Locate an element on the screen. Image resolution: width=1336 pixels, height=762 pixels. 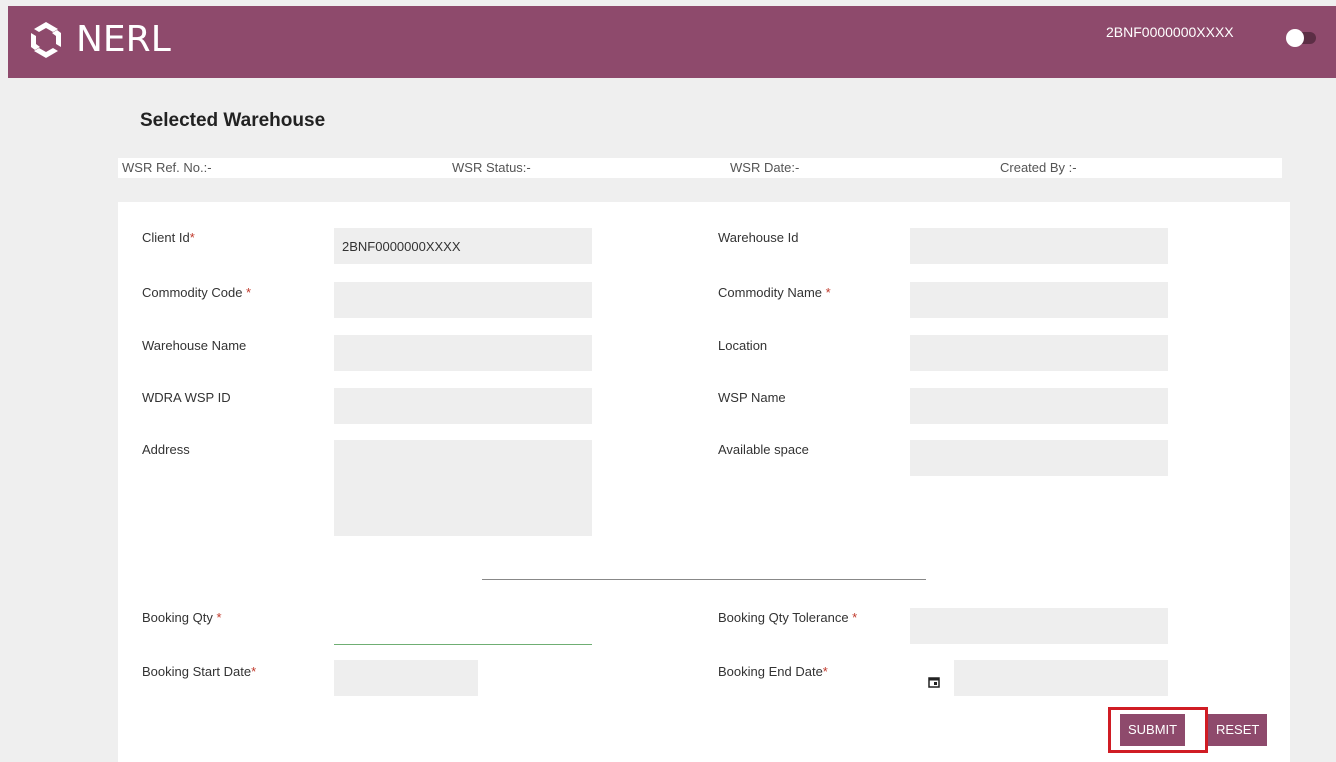
booking-qty-tolerance-label: Booking Qty Tolerance * is located at coordinates (788, 617).